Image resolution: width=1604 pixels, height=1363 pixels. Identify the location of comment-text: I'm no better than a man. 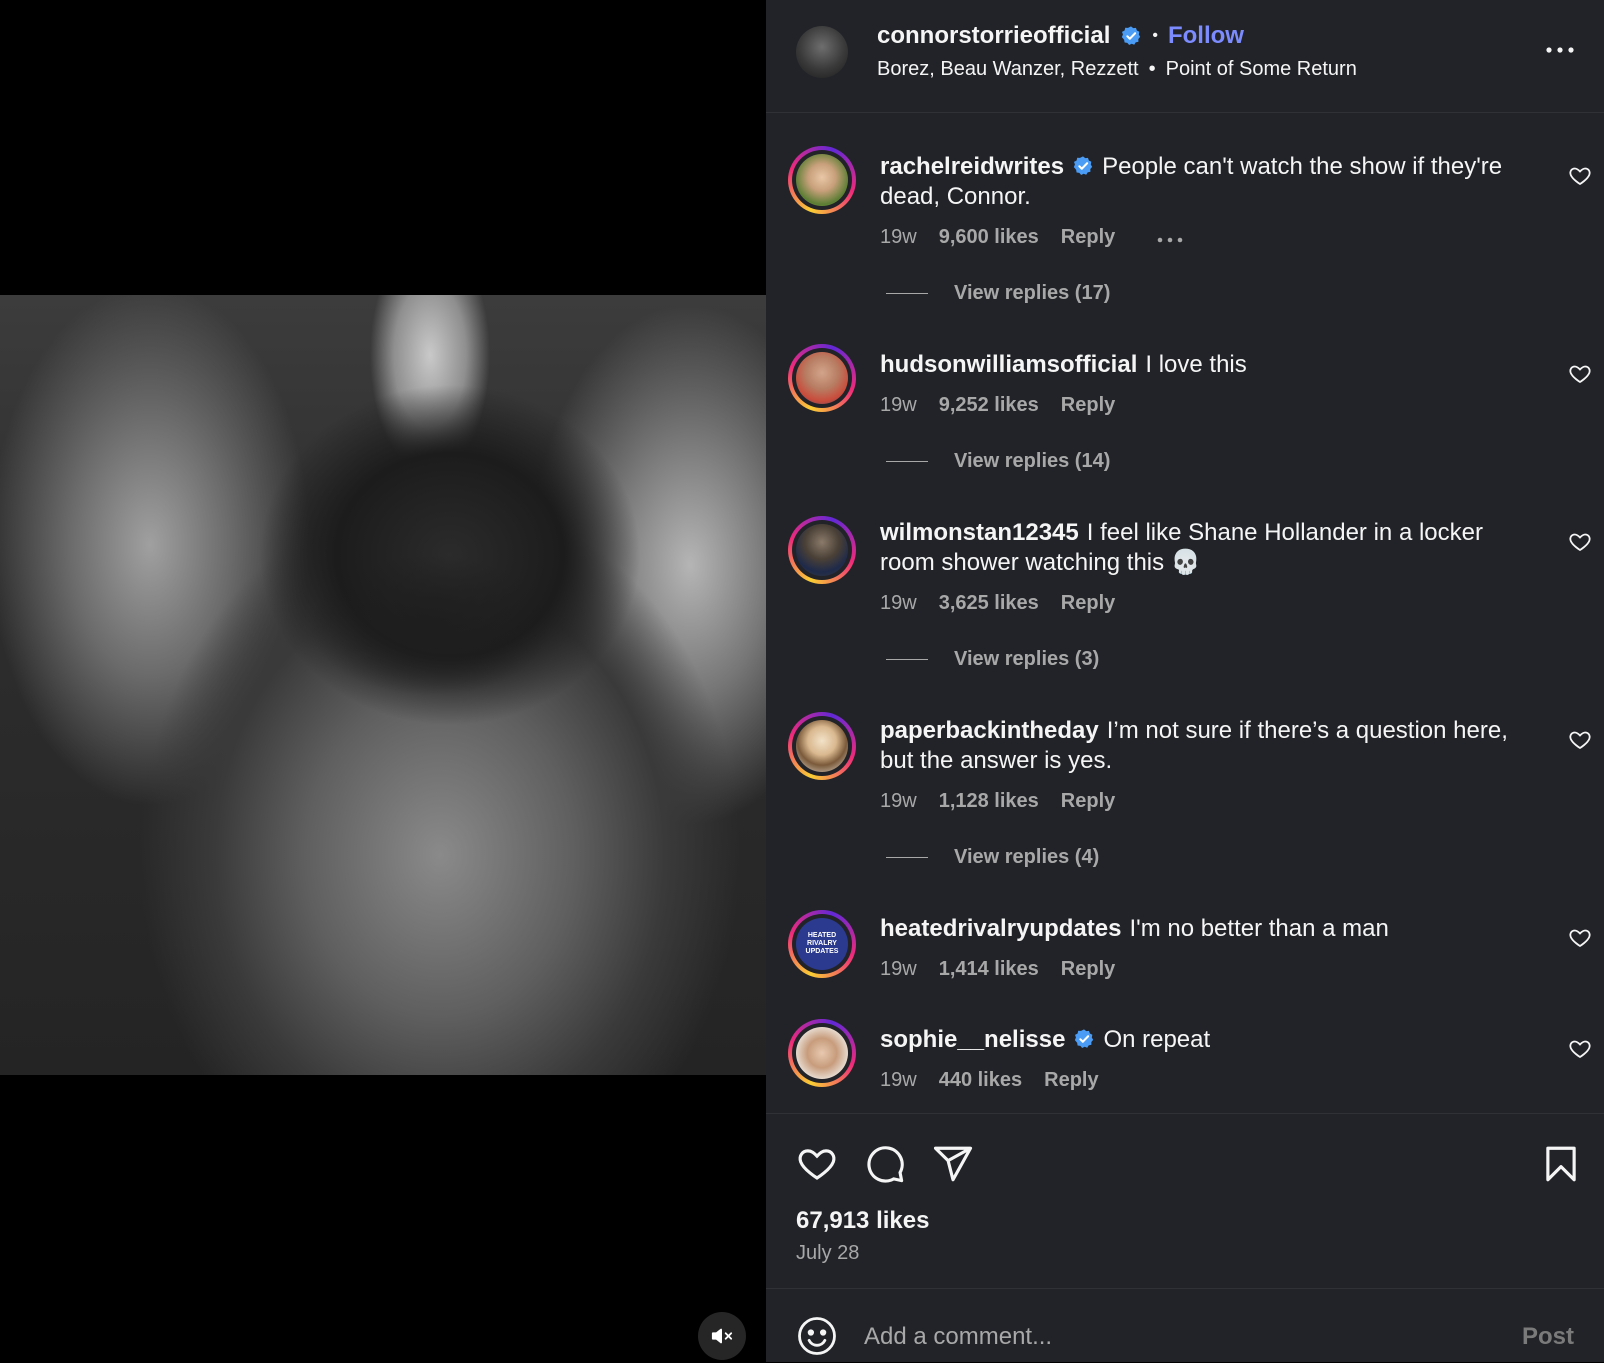
(1259, 928).